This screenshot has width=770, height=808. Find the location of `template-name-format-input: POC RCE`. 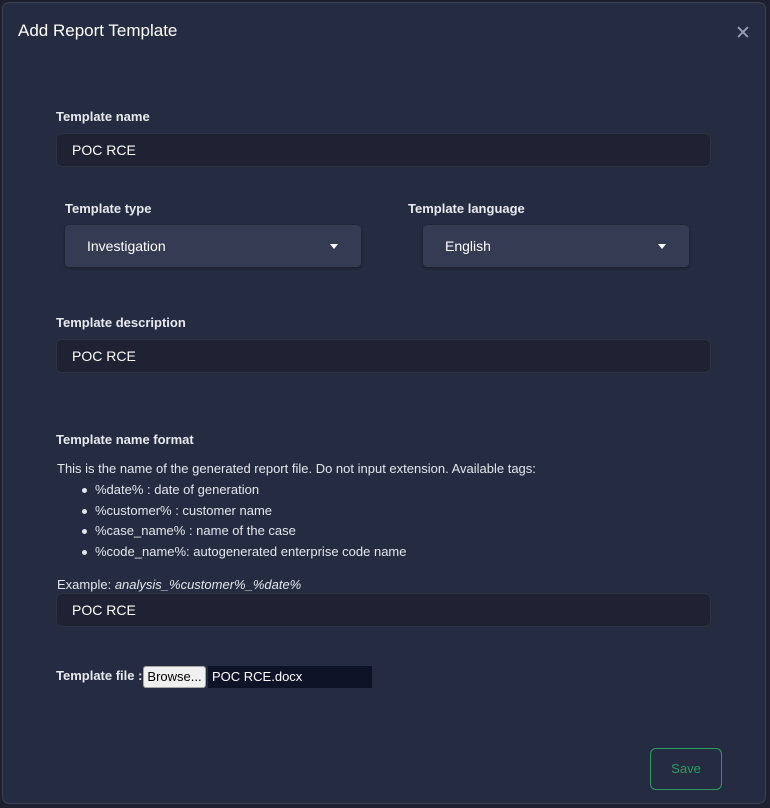

template-name-format-input: POC RCE is located at coordinates (383, 610).